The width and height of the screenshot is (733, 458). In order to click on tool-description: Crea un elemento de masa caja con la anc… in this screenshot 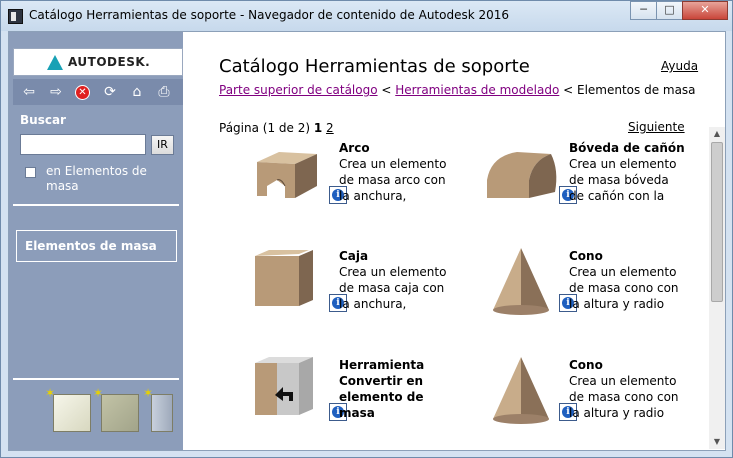, I will do `click(393, 288)`.